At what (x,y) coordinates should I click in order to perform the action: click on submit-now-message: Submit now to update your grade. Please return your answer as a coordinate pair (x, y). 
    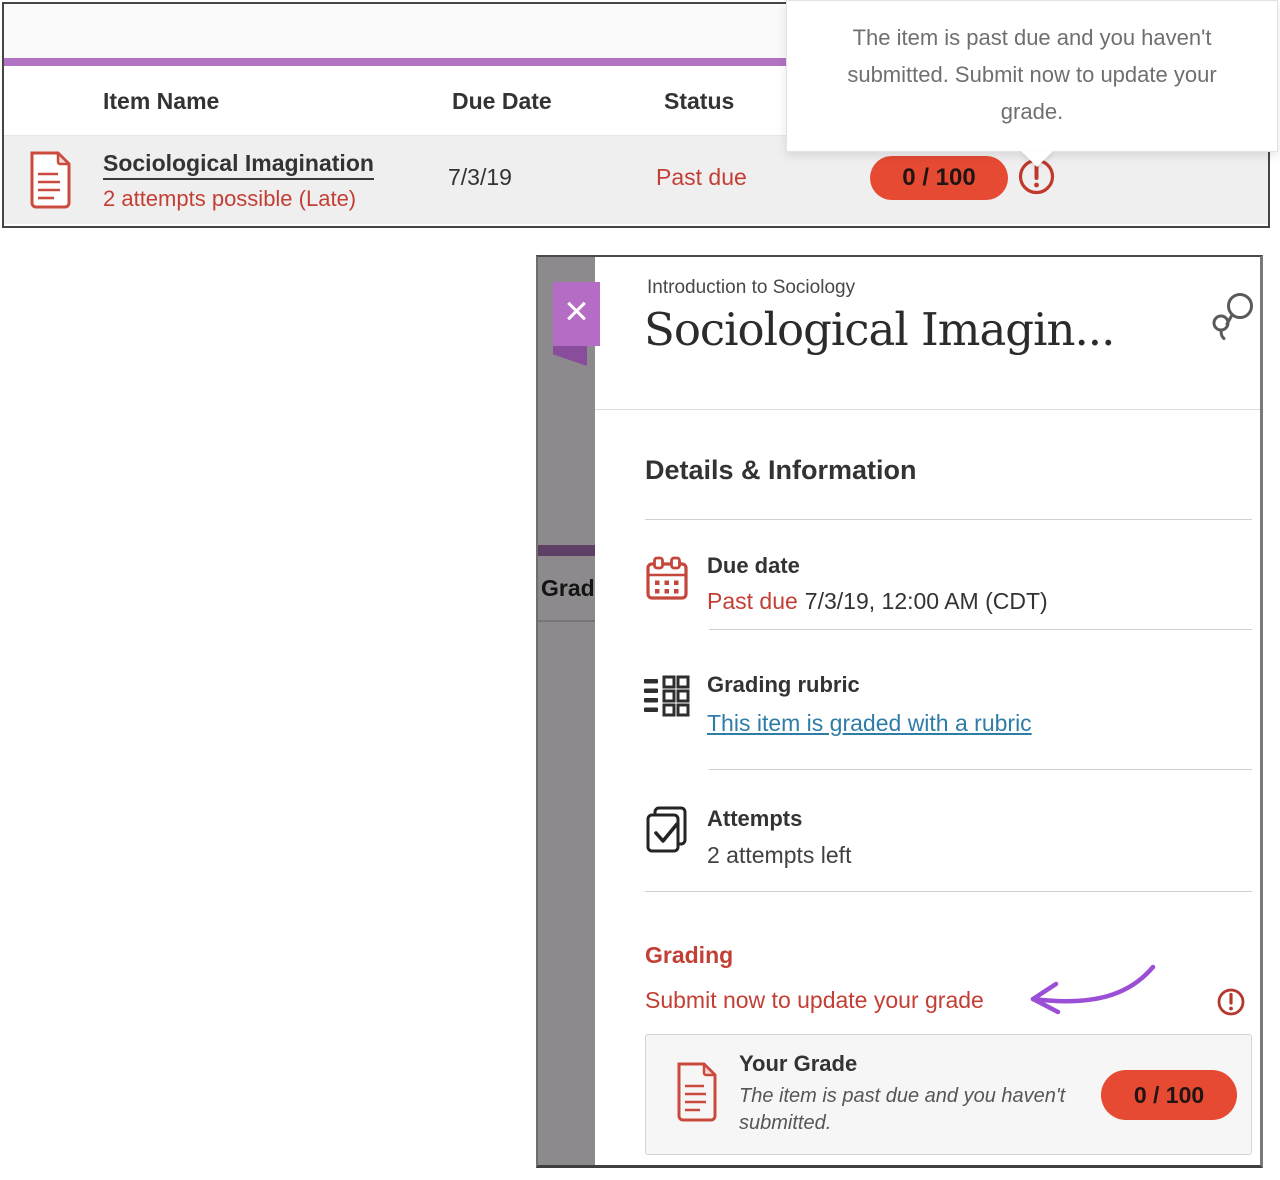
    Looking at the image, I should click on (814, 1000).